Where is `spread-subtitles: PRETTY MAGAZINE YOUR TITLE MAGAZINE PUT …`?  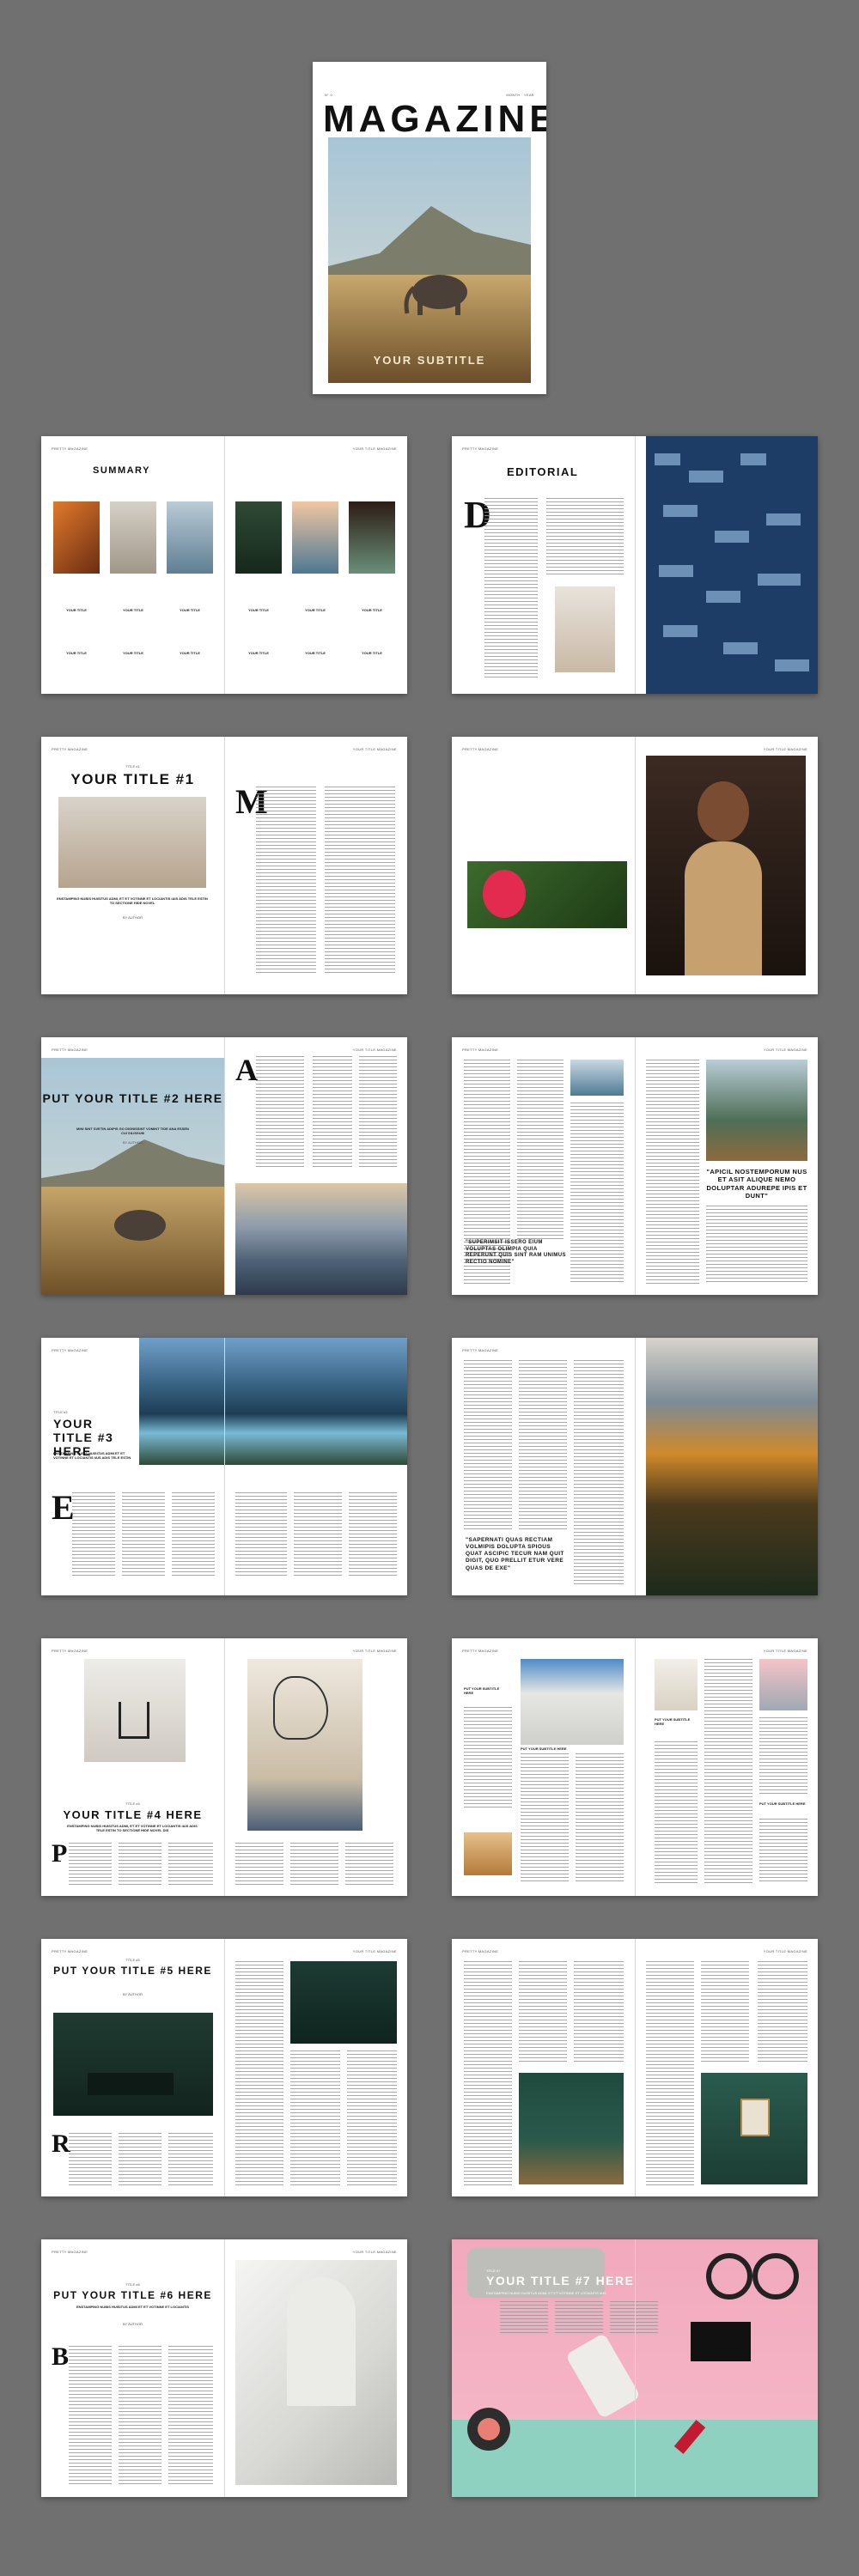
spread-subtitles: PRETTY MAGAZINE YOUR TITLE MAGAZINE PUT … is located at coordinates (635, 1767).